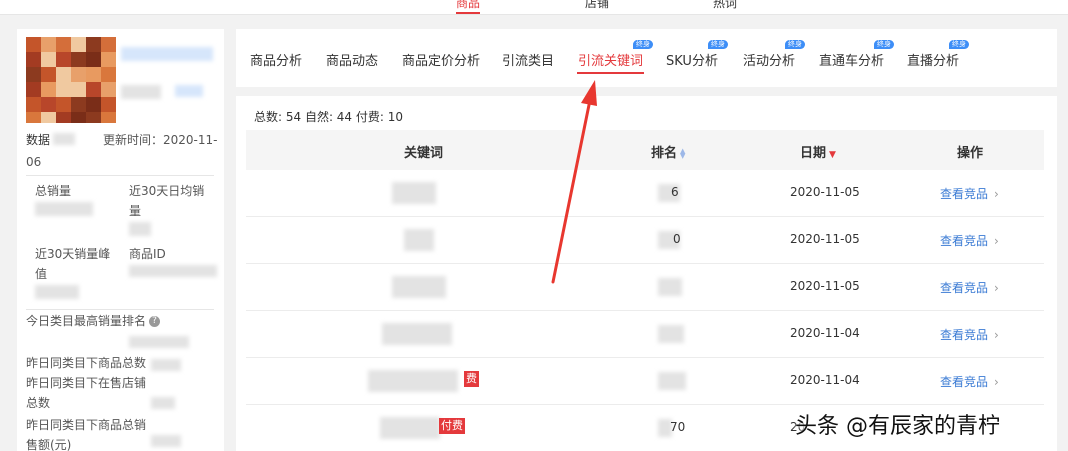 This screenshot has width=1068, height=451. What do you see at coordinates (645, 287) in the screenshot?
I see `table-row: 2020-11-05 查看竞品 ›` at bounding box center [645, 287].